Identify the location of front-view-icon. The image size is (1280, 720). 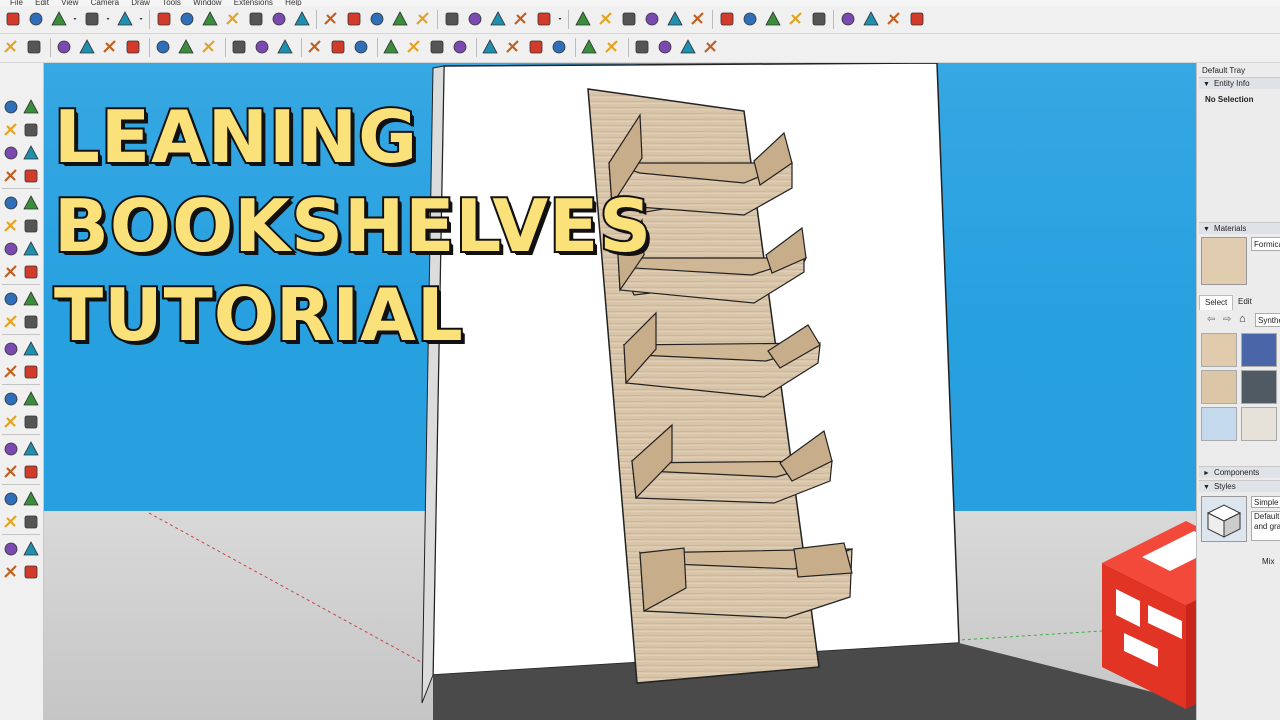
(628, 19).